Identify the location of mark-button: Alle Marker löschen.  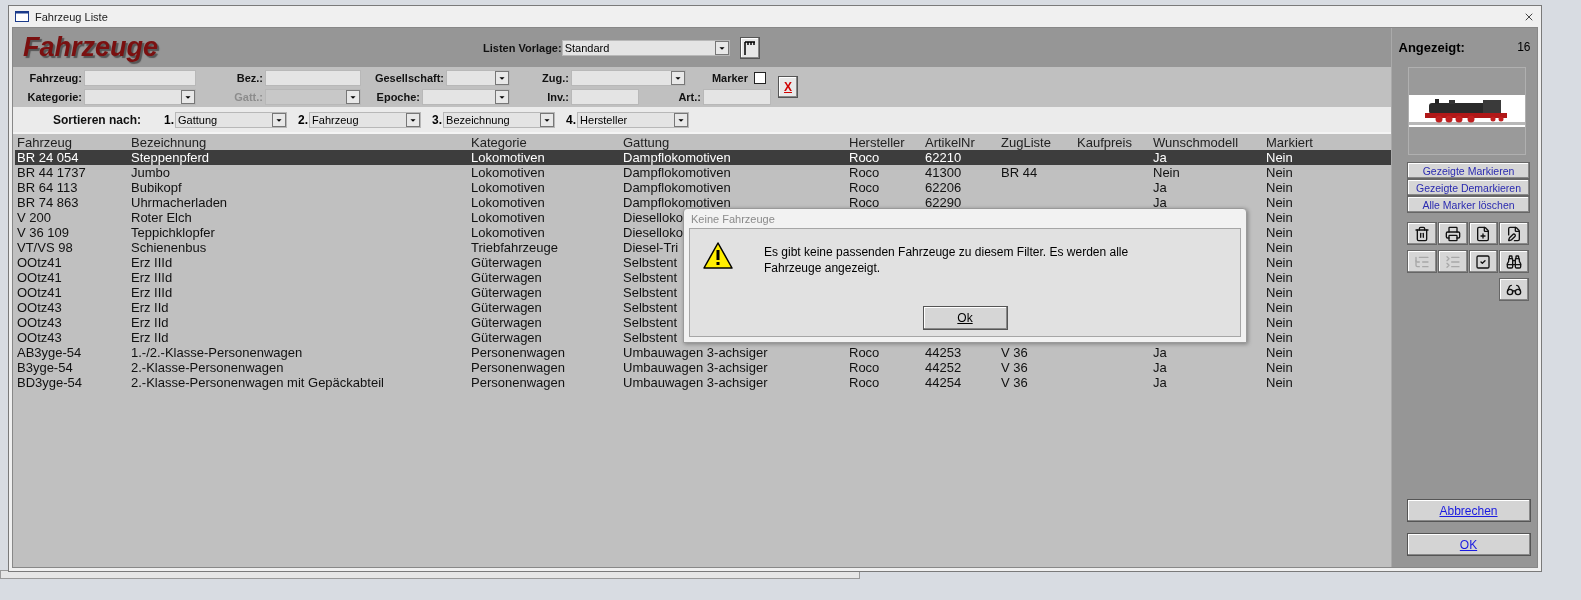
(1468, 204).